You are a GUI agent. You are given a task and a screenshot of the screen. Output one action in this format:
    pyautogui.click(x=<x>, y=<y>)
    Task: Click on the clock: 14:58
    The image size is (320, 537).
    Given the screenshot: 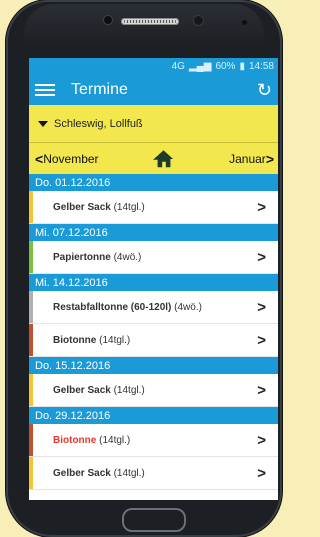 What is the action you would take?
    pyautogui.click(x=261, y=66)
    